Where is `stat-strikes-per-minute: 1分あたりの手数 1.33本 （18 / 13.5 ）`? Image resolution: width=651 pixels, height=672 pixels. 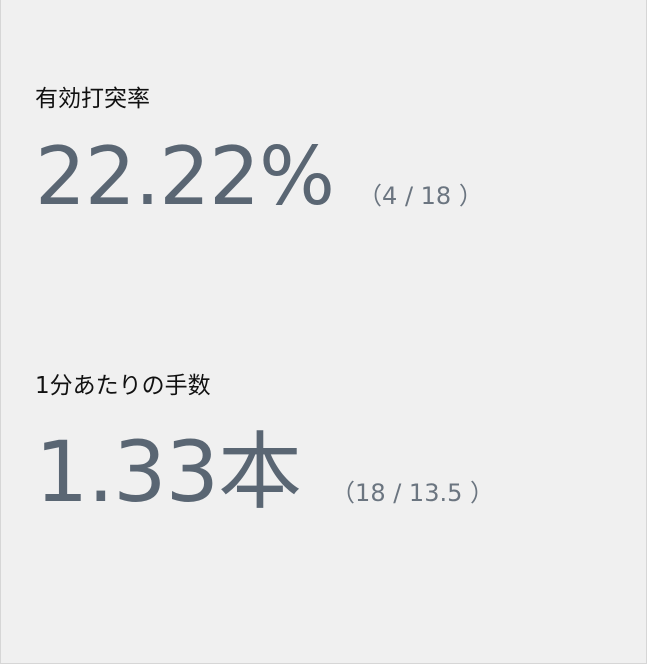
stat-strikes-per-minute: 1分あたりの手数 1.33本 （18 / 13.5 ） is located at coordinates (264, 444).